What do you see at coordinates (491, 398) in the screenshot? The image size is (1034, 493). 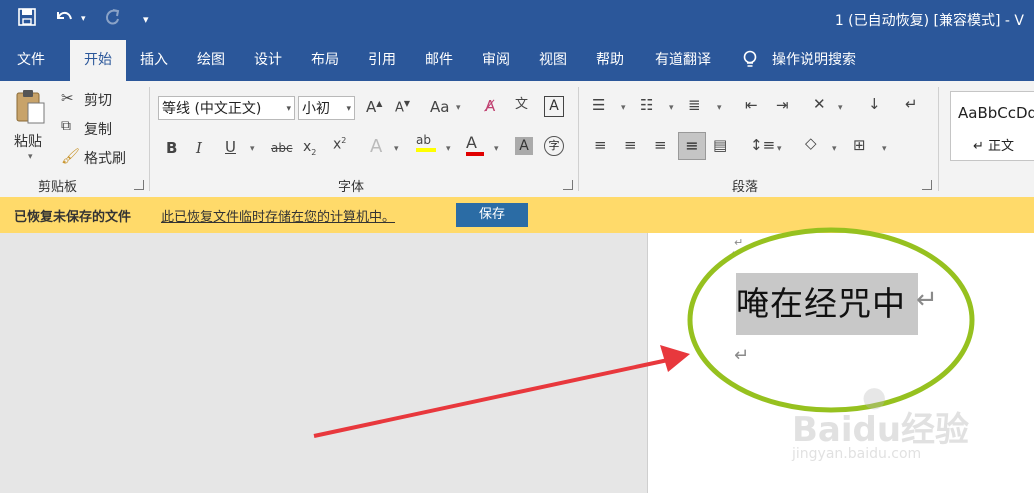 I see `pointer-arrow` at bounding box center [491, 398].